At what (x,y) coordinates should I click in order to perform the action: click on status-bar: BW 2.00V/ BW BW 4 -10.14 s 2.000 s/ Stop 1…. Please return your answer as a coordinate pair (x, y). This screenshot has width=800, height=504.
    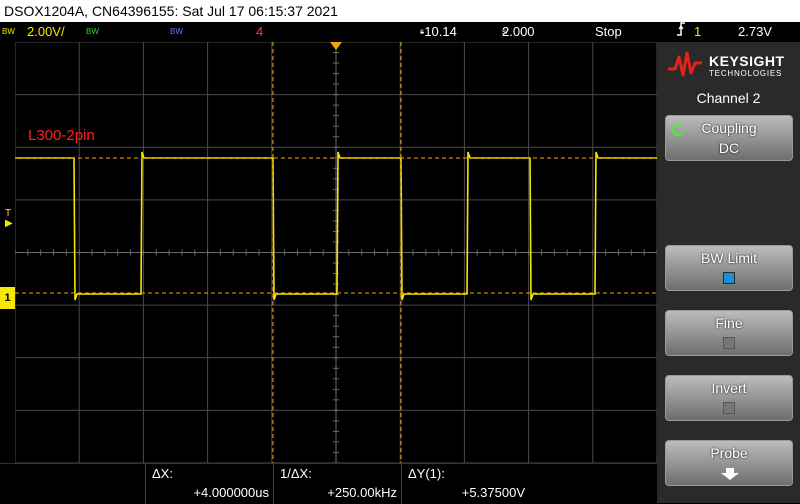
    Looking at the image, I should click on (400, 32).